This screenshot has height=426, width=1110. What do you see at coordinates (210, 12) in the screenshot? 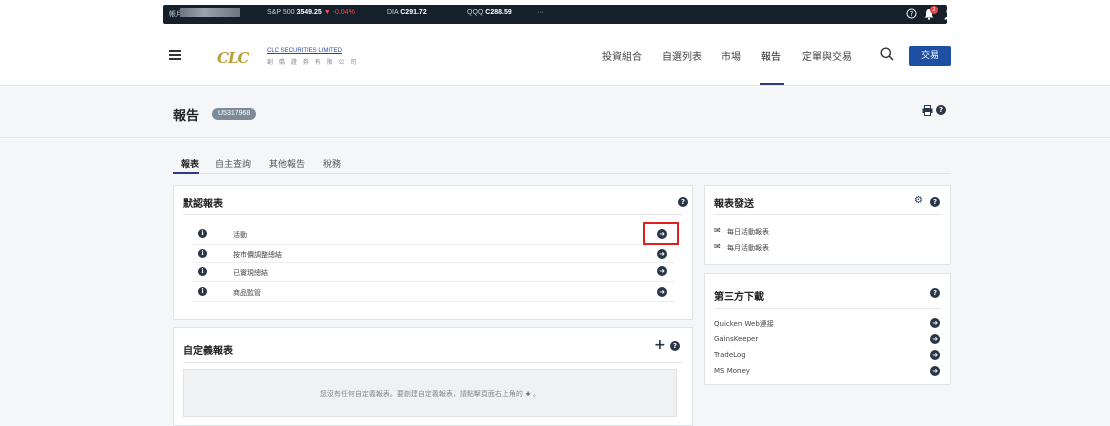
I see `account-masked-value` at bounding box center [210, 12].